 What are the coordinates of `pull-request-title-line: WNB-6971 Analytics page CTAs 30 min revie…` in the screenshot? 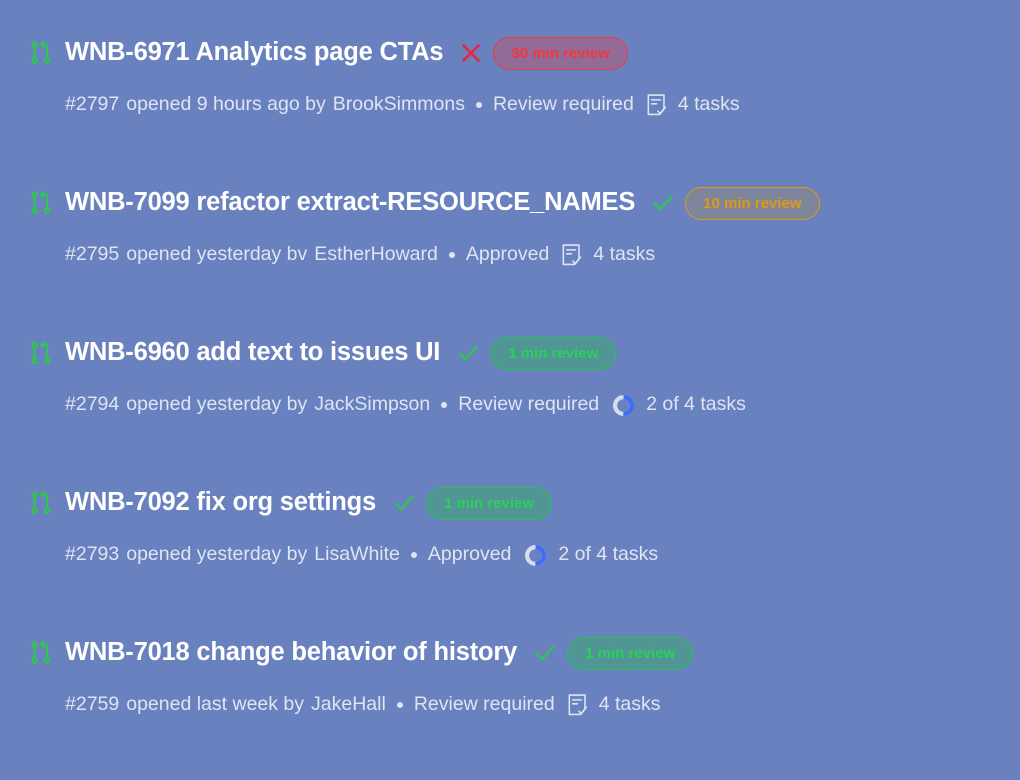 It's located at (524, 53).